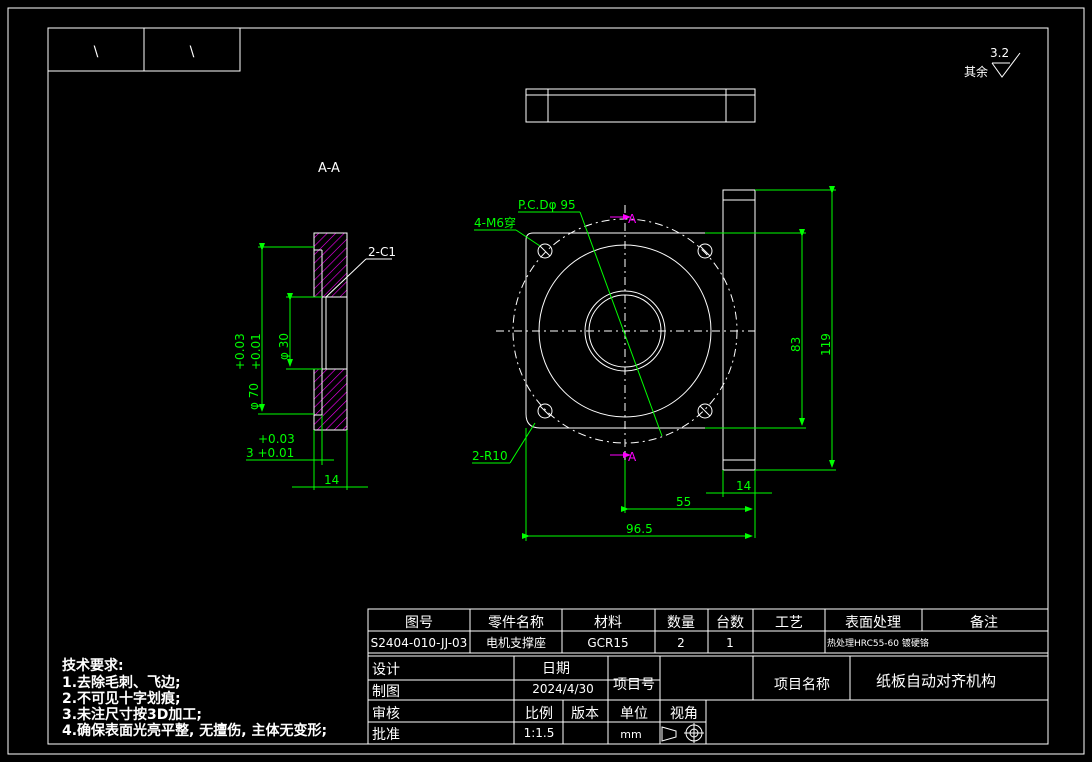  I want to click on tech-item-3: 3.未注尺寸按3D加工;, so click(132, 714).